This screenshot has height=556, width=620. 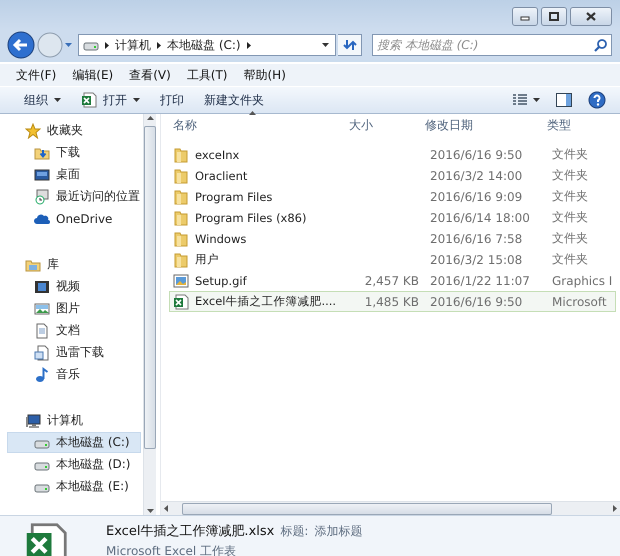 I want to click on file-size: 2,457 KB, so click(x=392, y=281).